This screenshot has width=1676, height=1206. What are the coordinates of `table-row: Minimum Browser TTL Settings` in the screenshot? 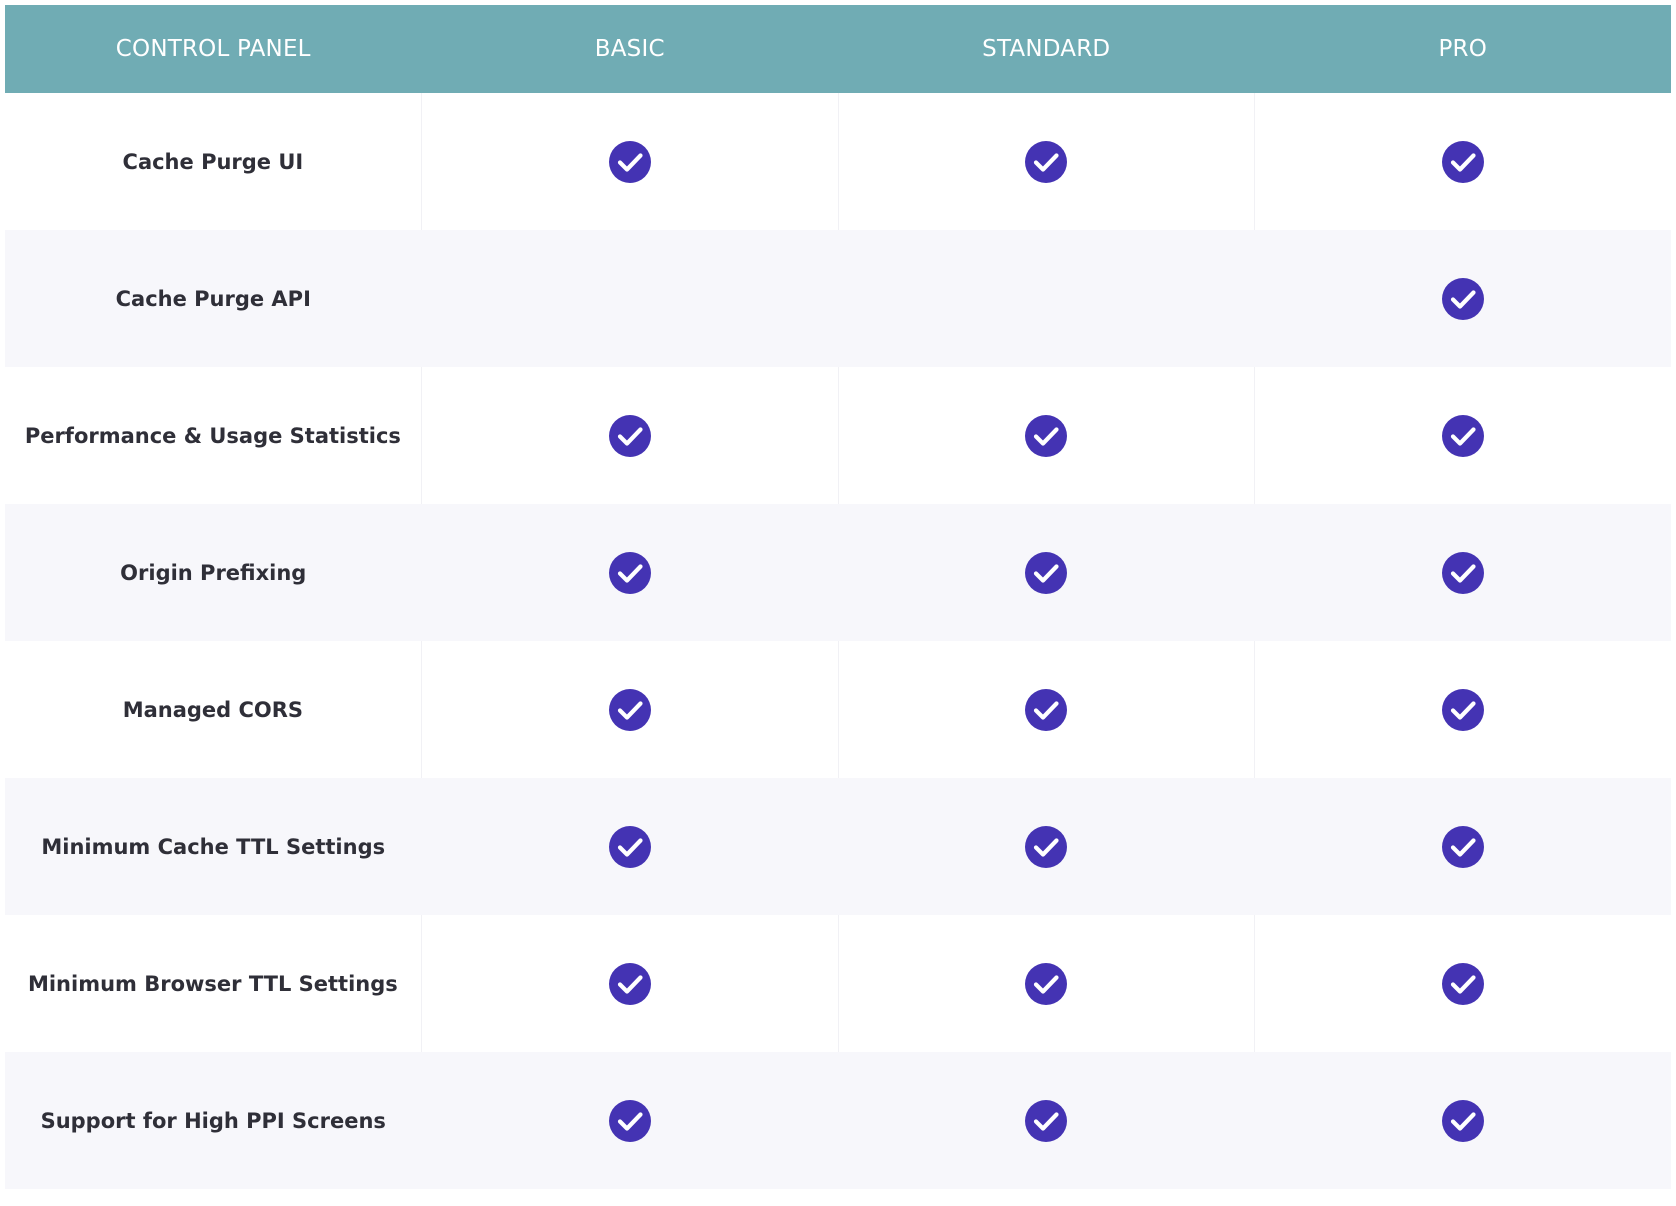 It's located at (838, 983).